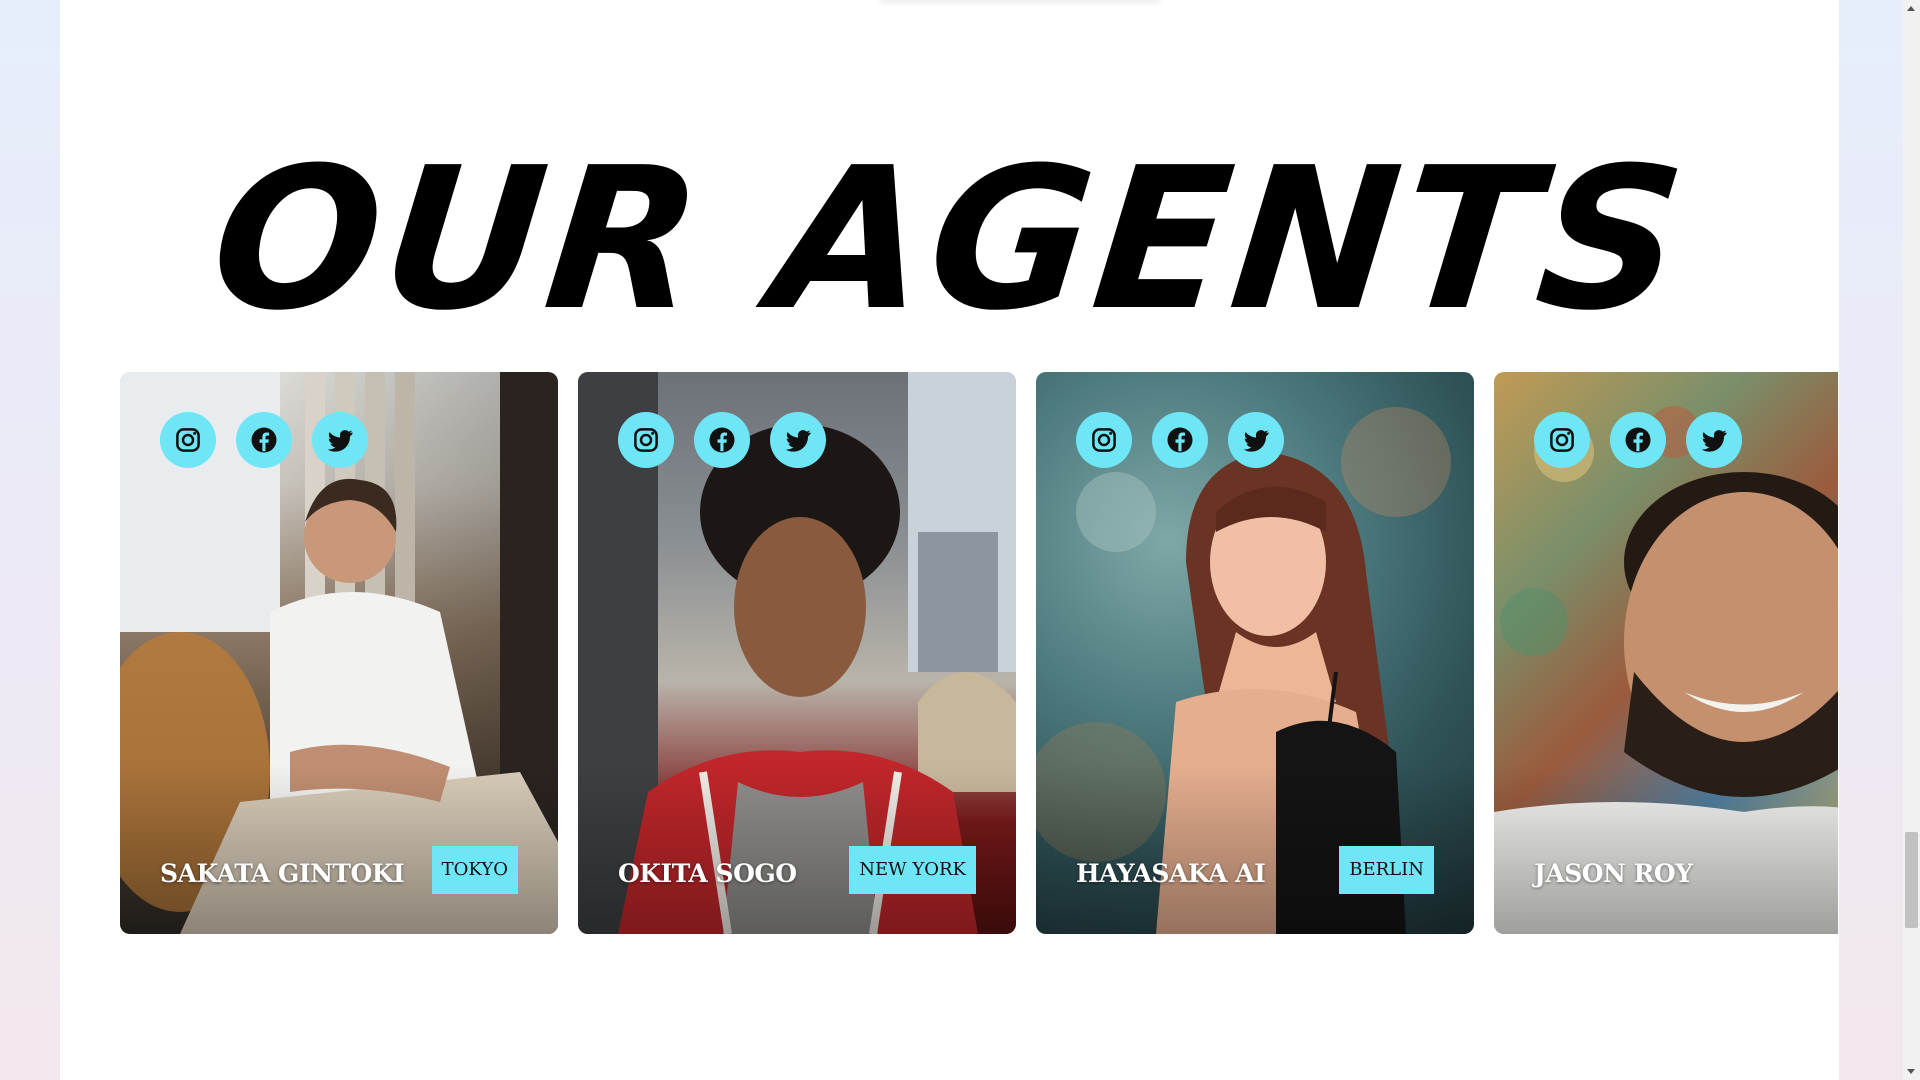  I want to click on city-badge: TOKYO, so click(474, 870).